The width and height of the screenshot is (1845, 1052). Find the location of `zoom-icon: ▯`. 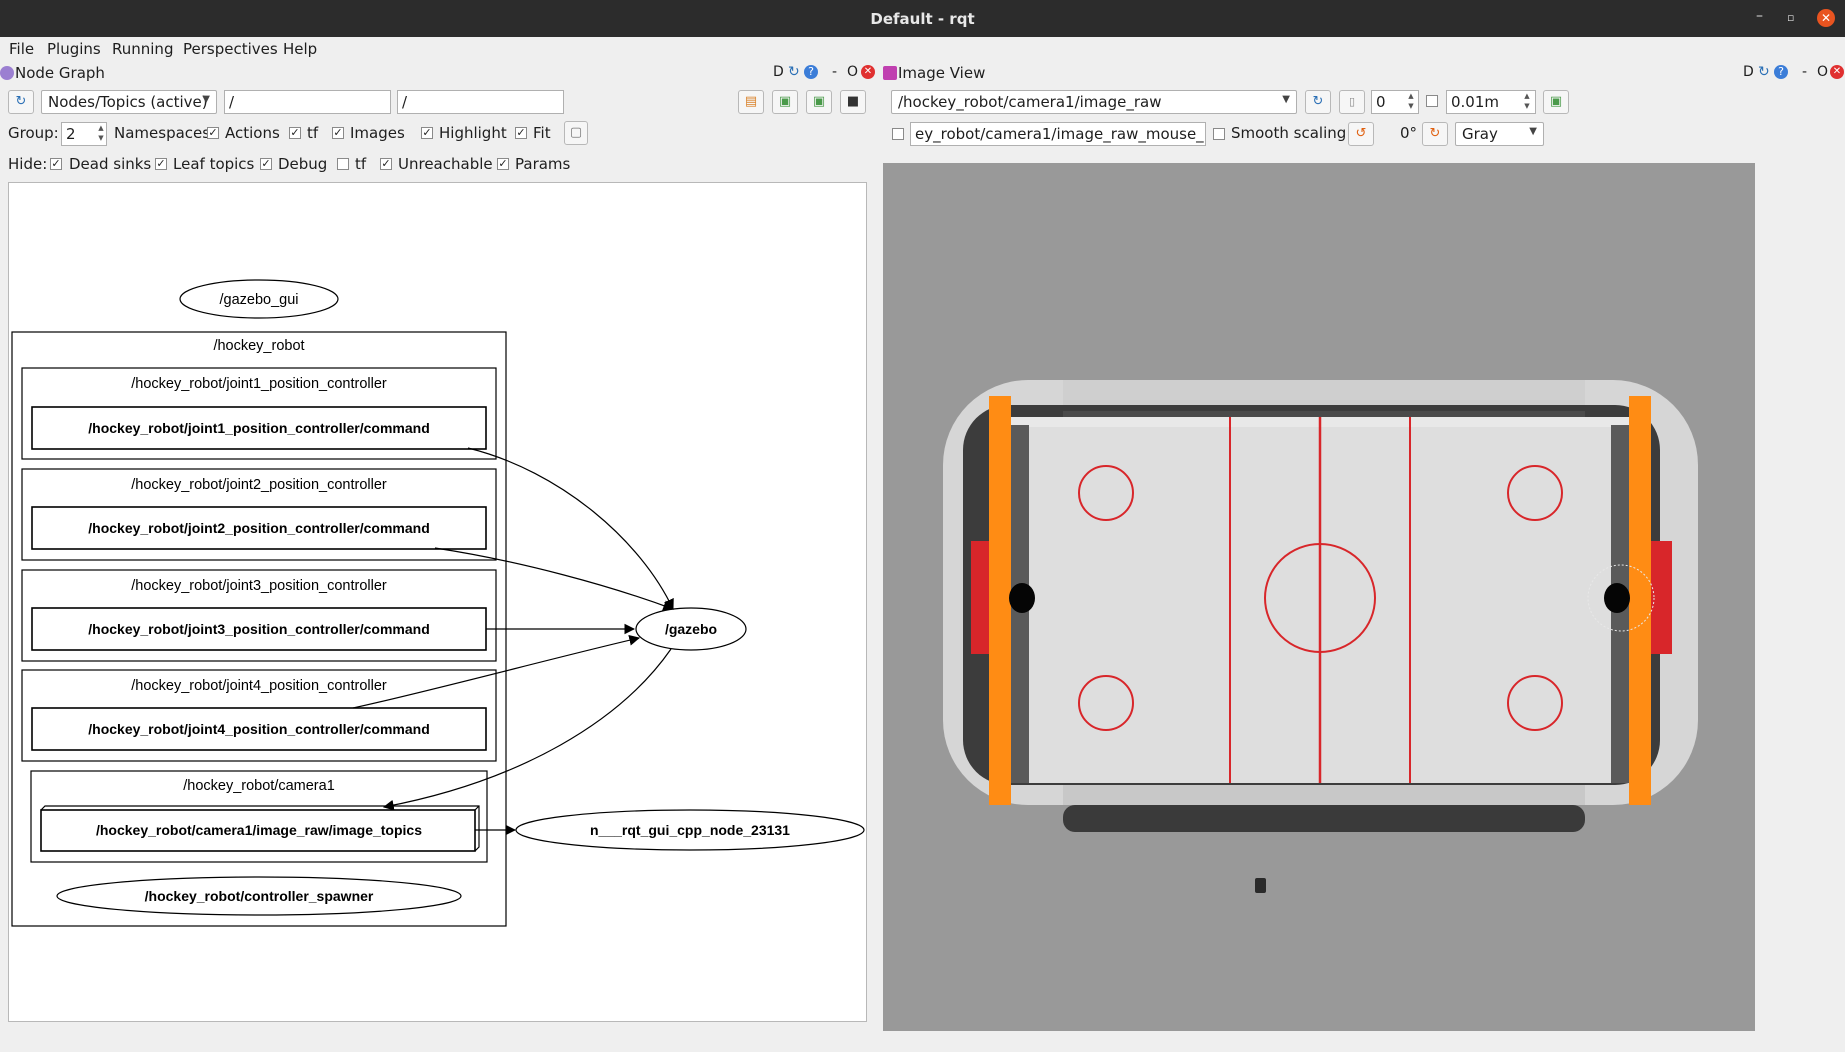

zoom-icon: ▯ is located at coordinates (1352, 102).